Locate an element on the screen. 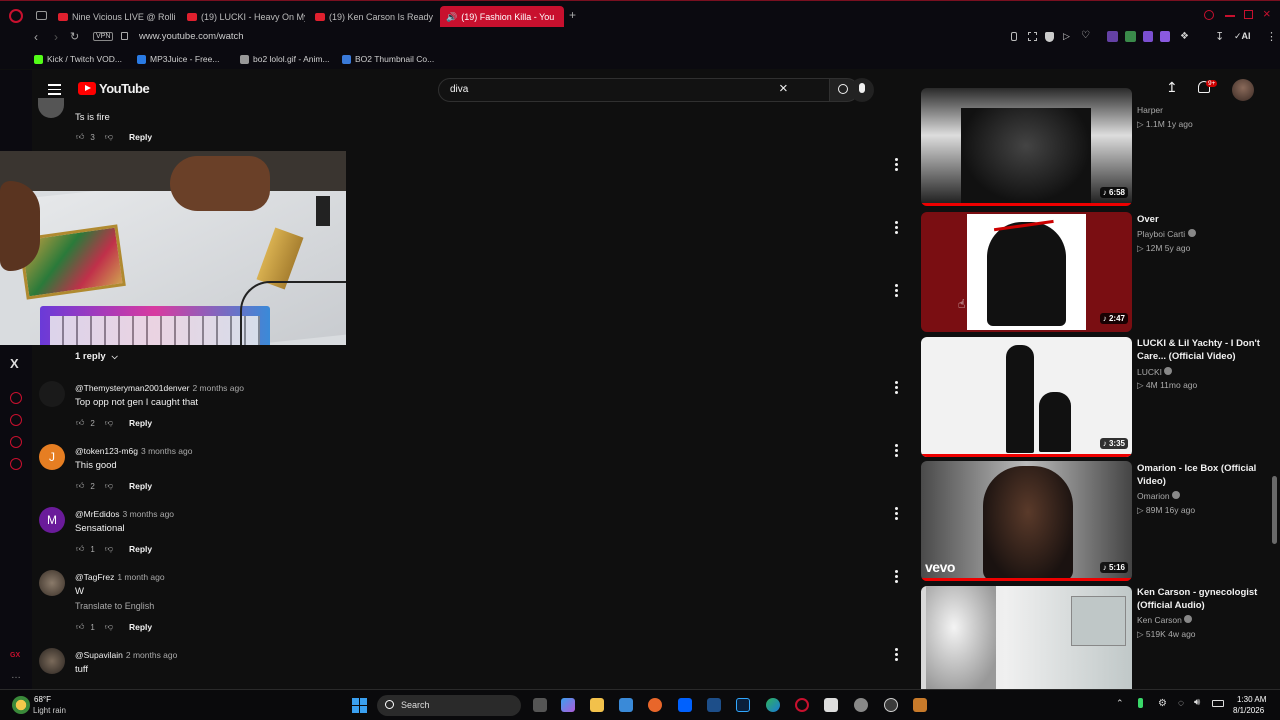 Image resolution: width=1280 pixels, height=720 pixels. task-view-icon is located at coordinates (540, 705).